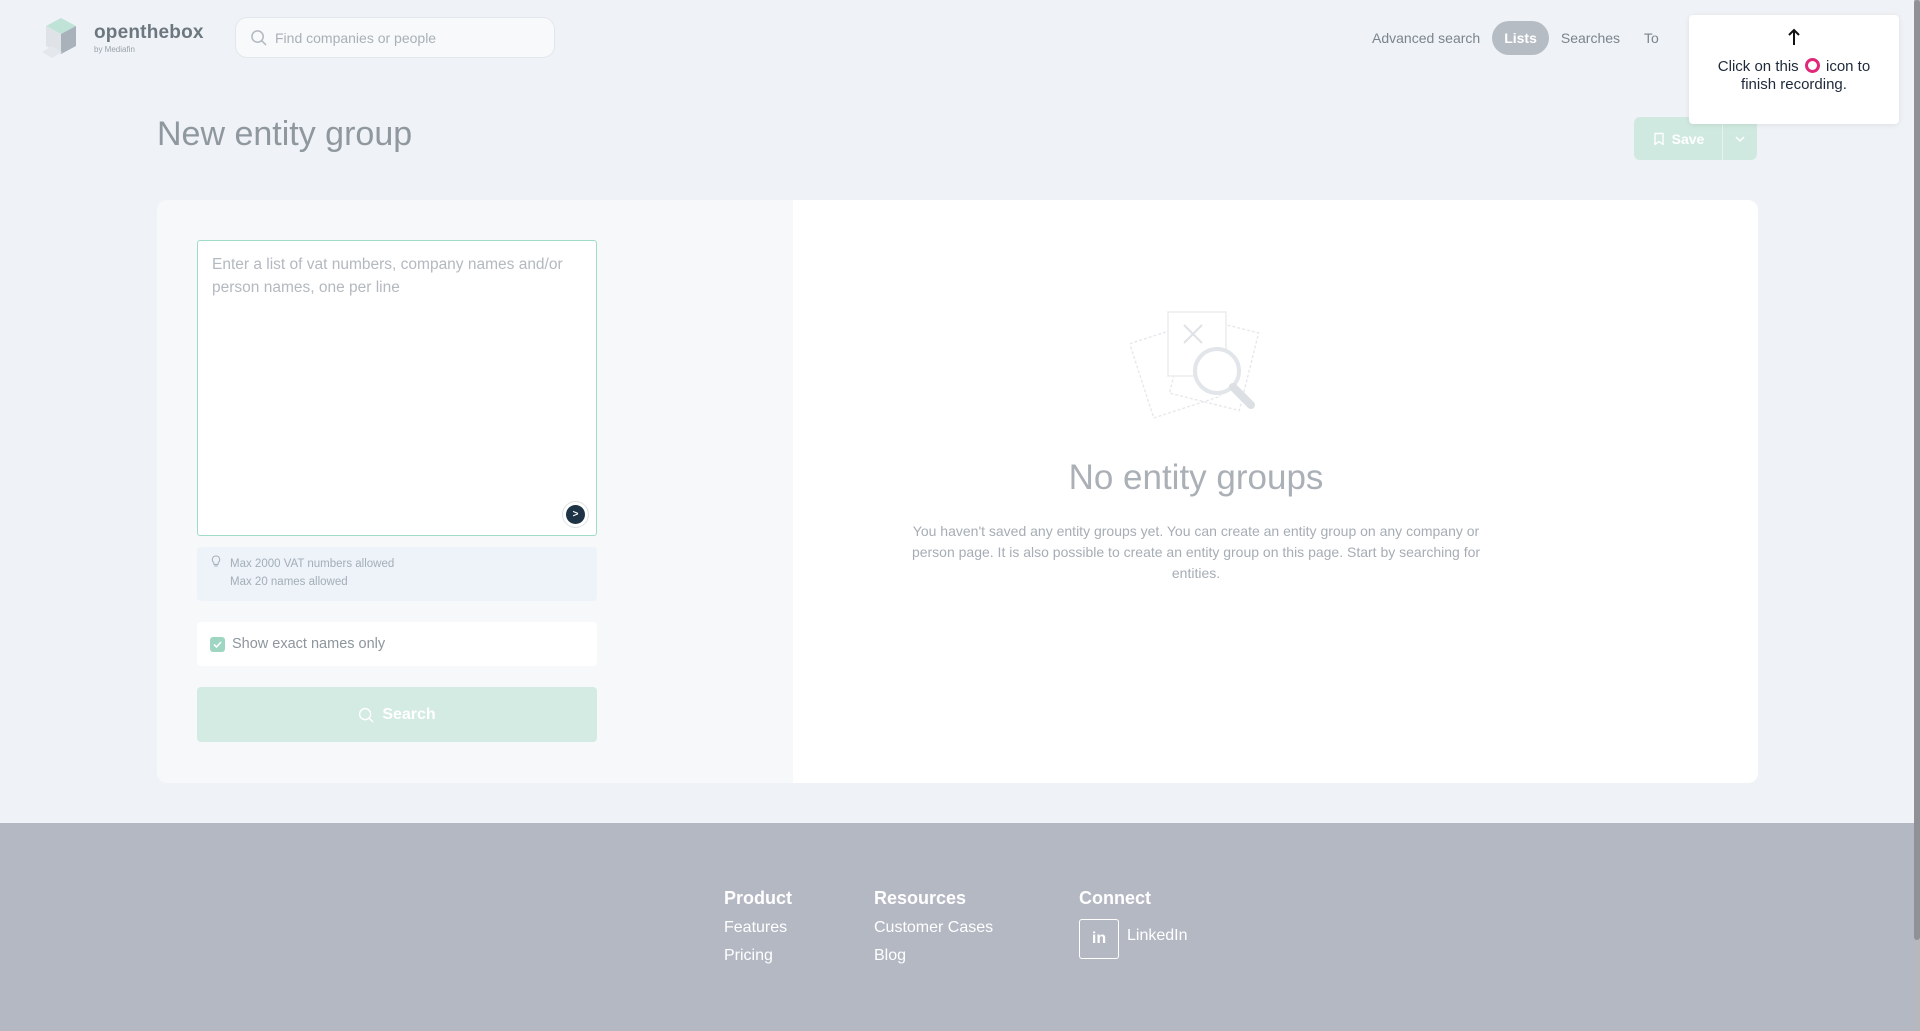 Image resolution: width=1920 pixels, height=1031 pixels. What do you see at coordinates (1758, 66) in the screenshot?
I see `tooltip-text-before: Click on this` at bounding box center [1758, 66].